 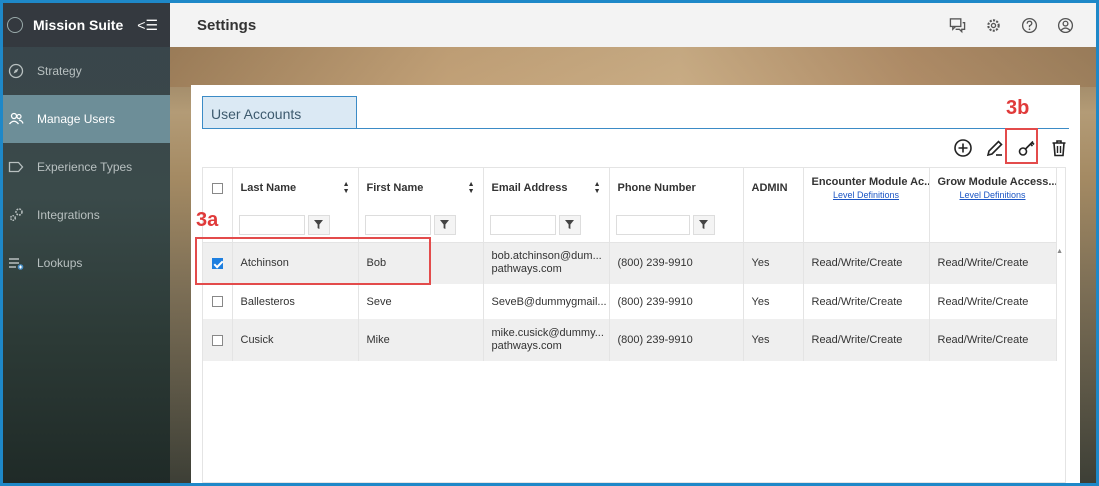 What do you see at coordinates (16, 215) in the screenshot?
I see `gears-icon` at bounding box center [16, 215].